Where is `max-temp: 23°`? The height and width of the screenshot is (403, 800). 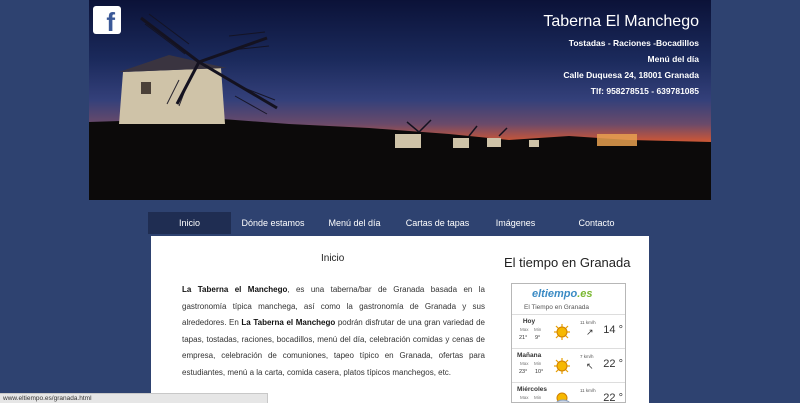
max-temp: 23° is located at coordinates (523, 372).